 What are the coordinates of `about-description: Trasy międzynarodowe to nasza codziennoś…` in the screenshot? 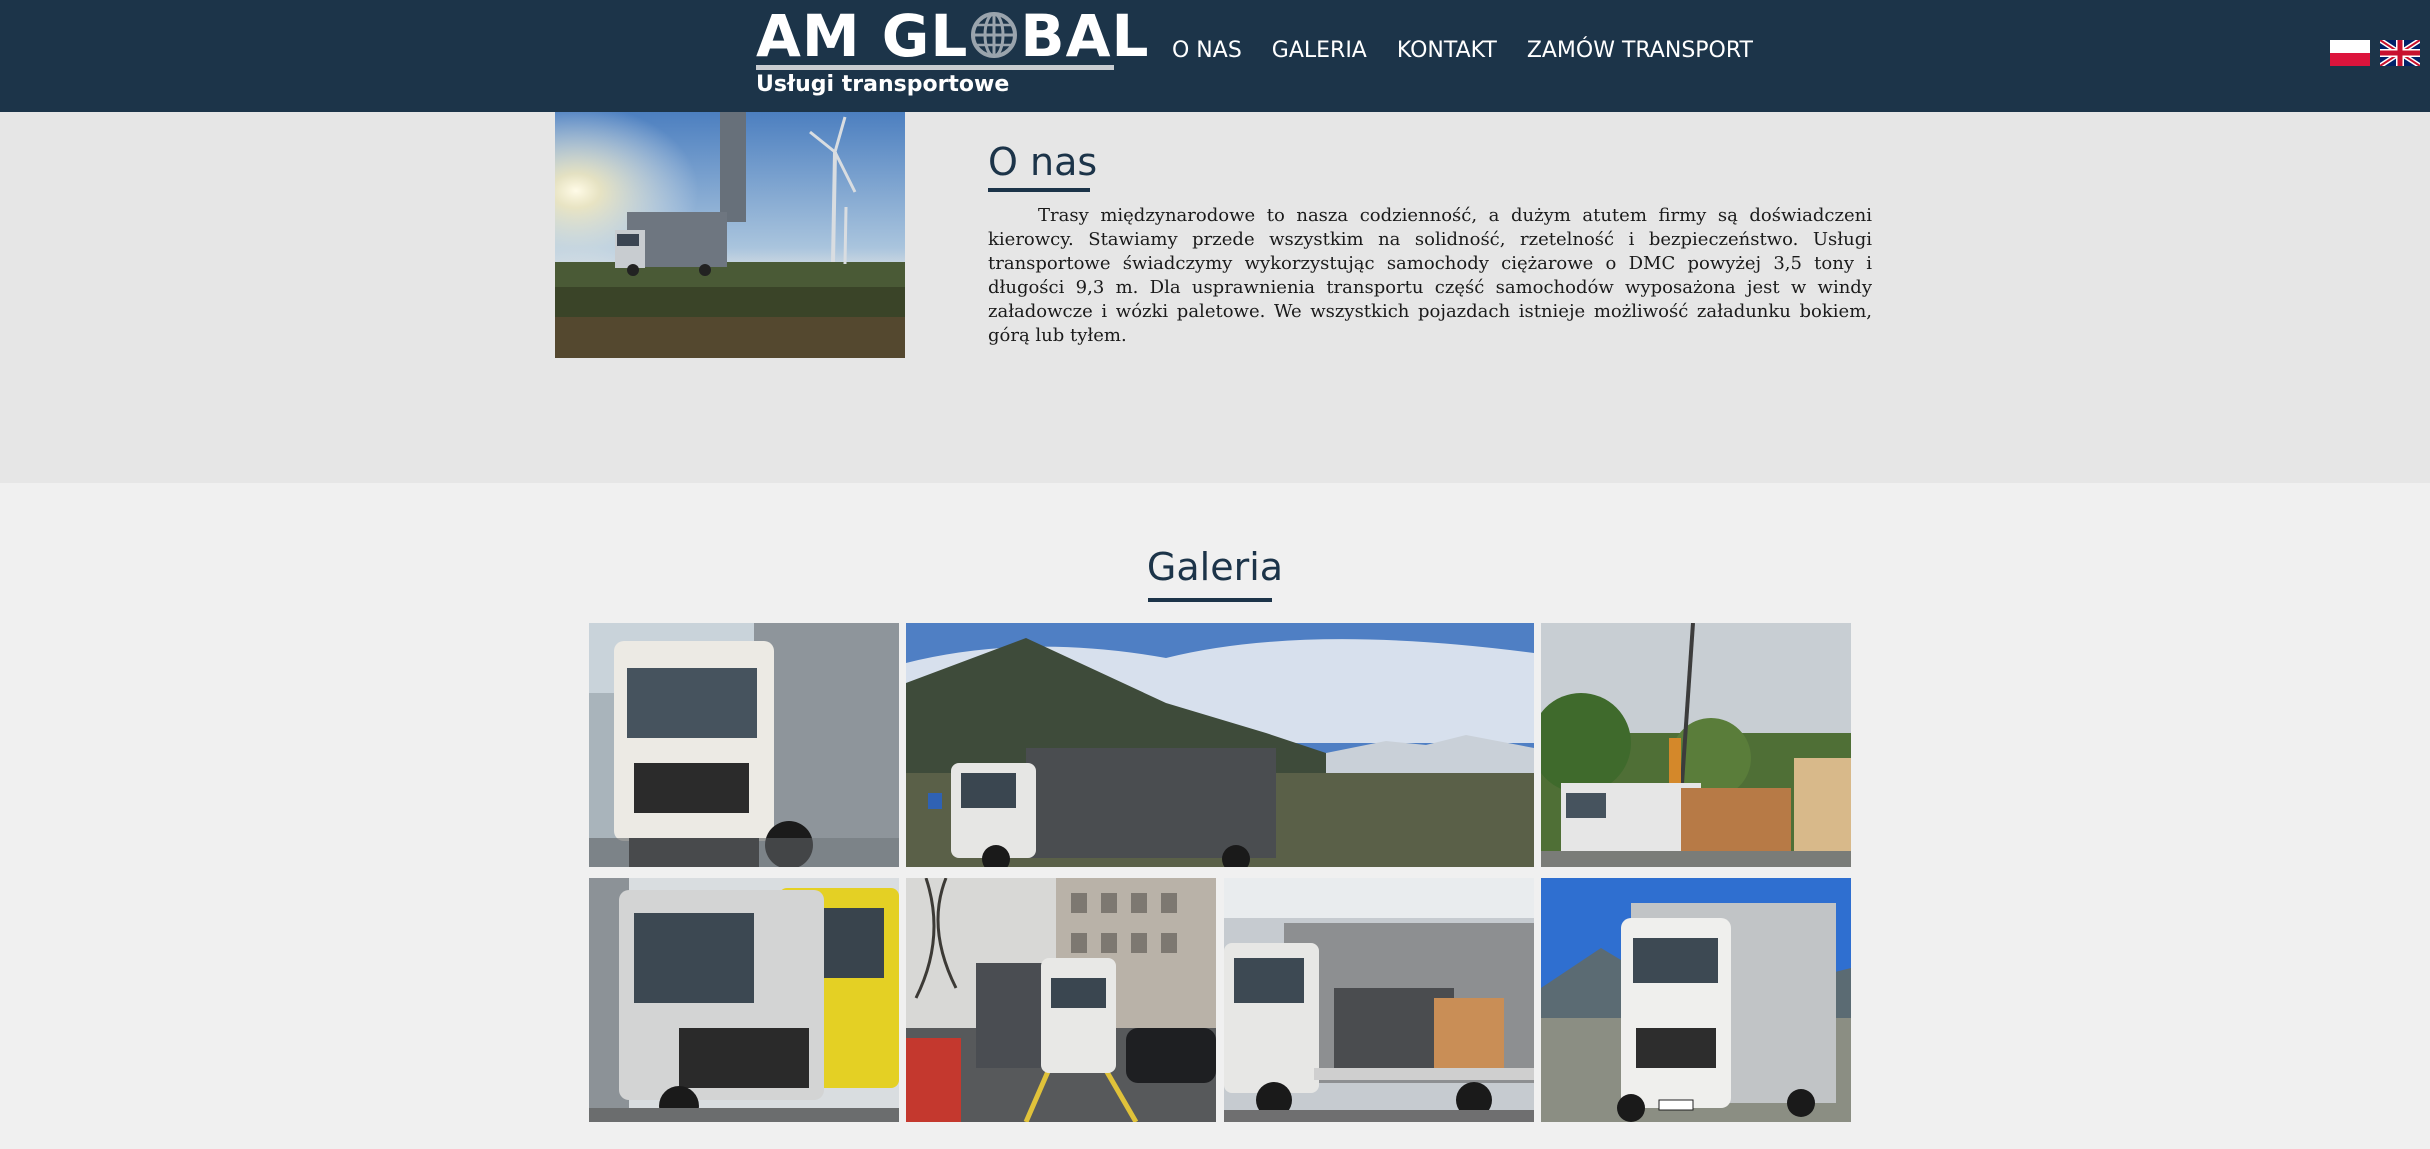 It's located at (1430, 275).